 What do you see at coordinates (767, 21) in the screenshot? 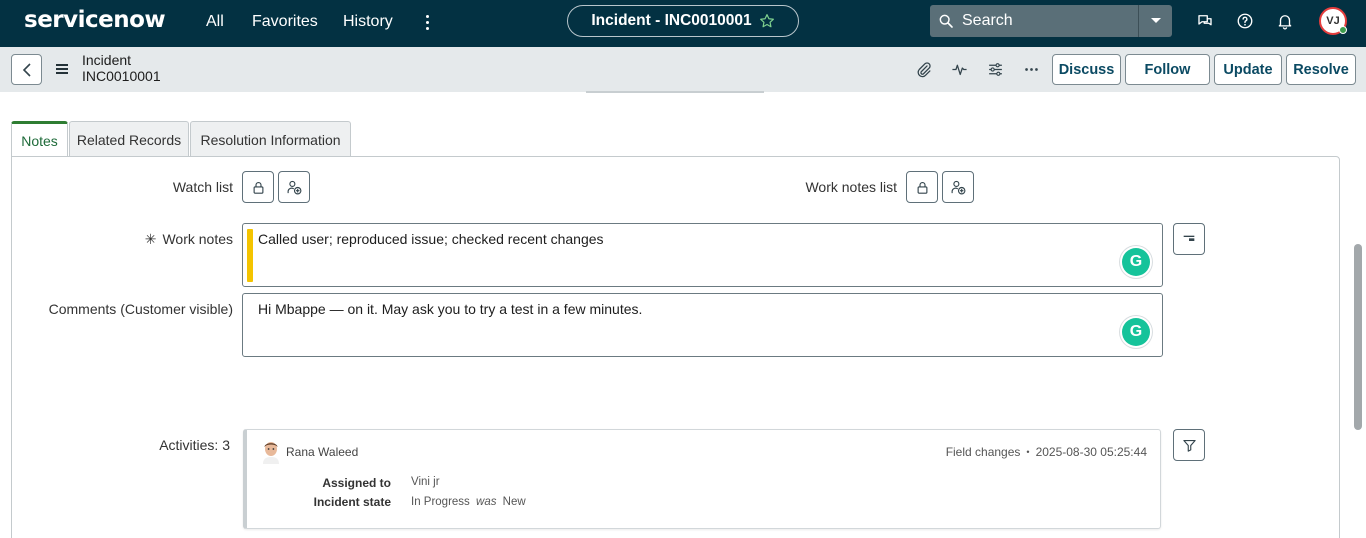
I see `star-favorite-icon` at bounding box center [767, 21].